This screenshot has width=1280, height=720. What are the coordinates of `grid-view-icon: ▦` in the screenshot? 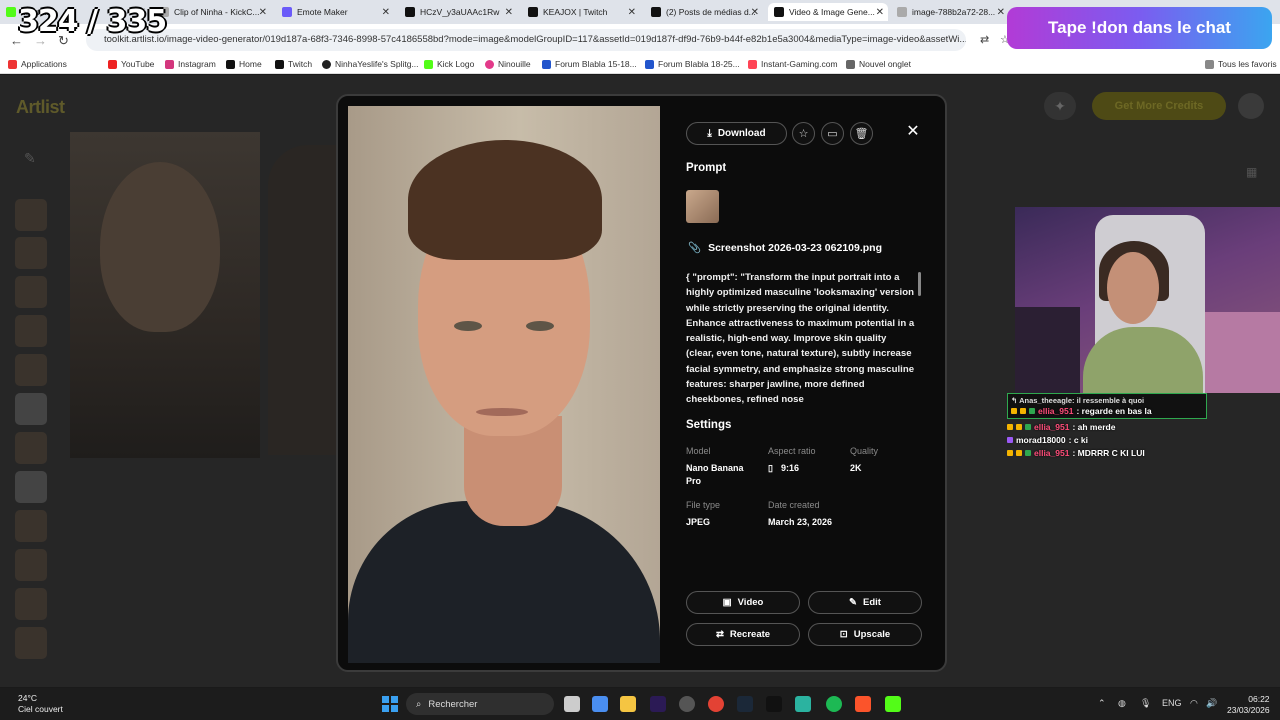 It's located at (1251, 172).